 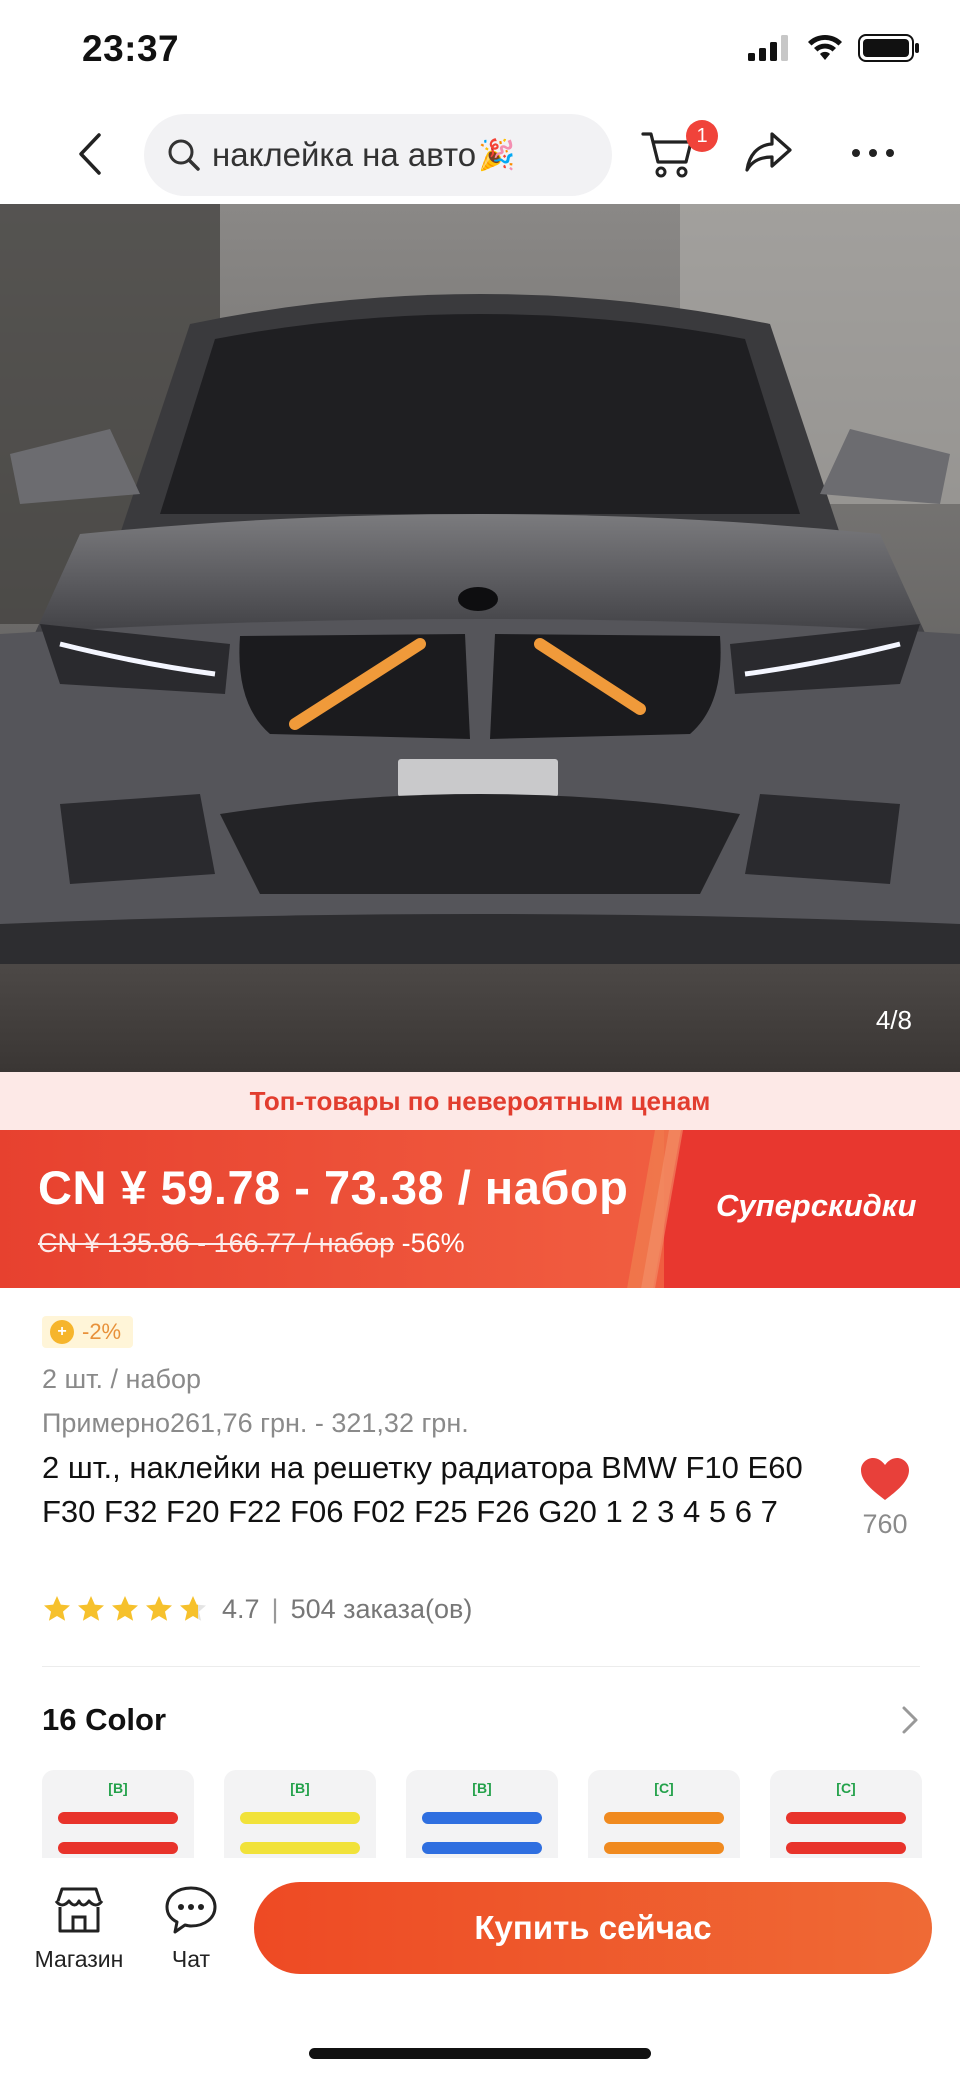 I want to click on orders-count: 504 заказа(ов), so click(x=381, y=1608).